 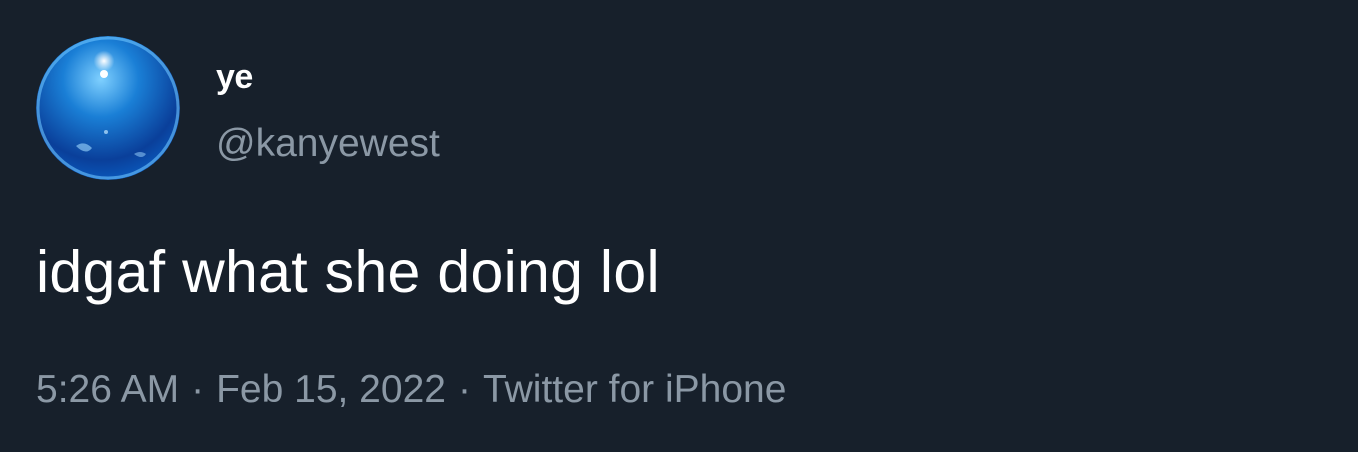 What do you see at coordinates (348, 272) in the screenshot?
I see `tweet-text: idgaf what she doing lol` at bounding box center [348, 272].